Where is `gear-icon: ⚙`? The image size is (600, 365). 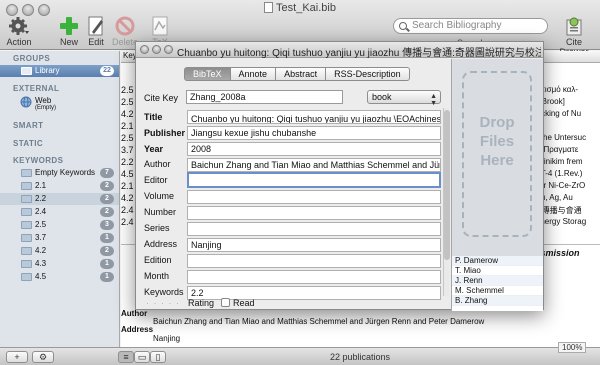
gear-icon: ⚙ is located at coordinates (43, 357).